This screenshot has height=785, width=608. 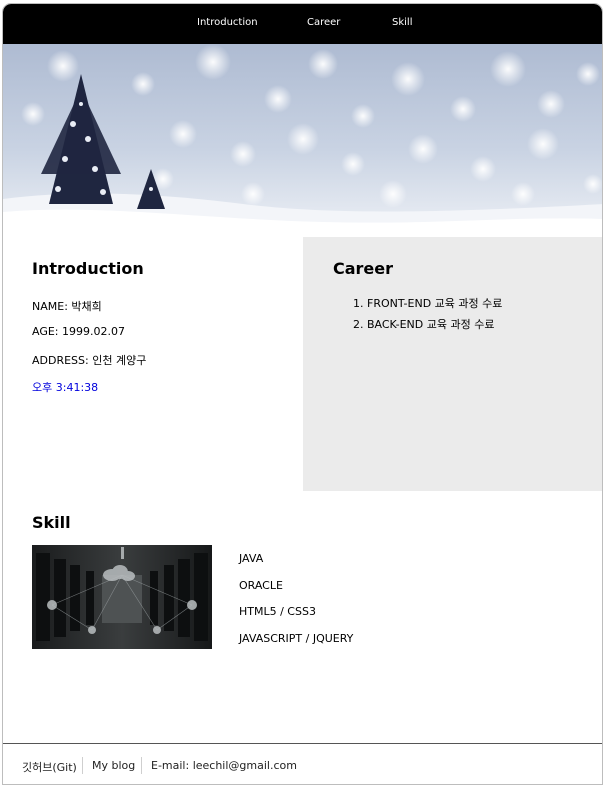 What do you see at coordinates (251, 558) in the screenshot?
I see `skill-item: JAVA` at bounding box center [251, 558].